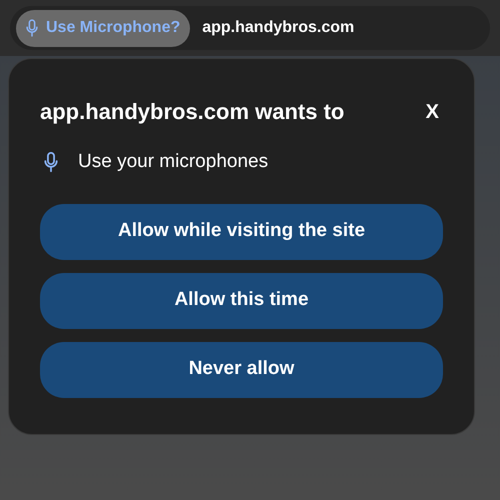 Image resolution: width=500 pixels, height=500 pixels. What do you see at coordinates (241, 300) in the screenshot?
I see `permission-option-button: Allow this time` at bounding box center [241, 300].